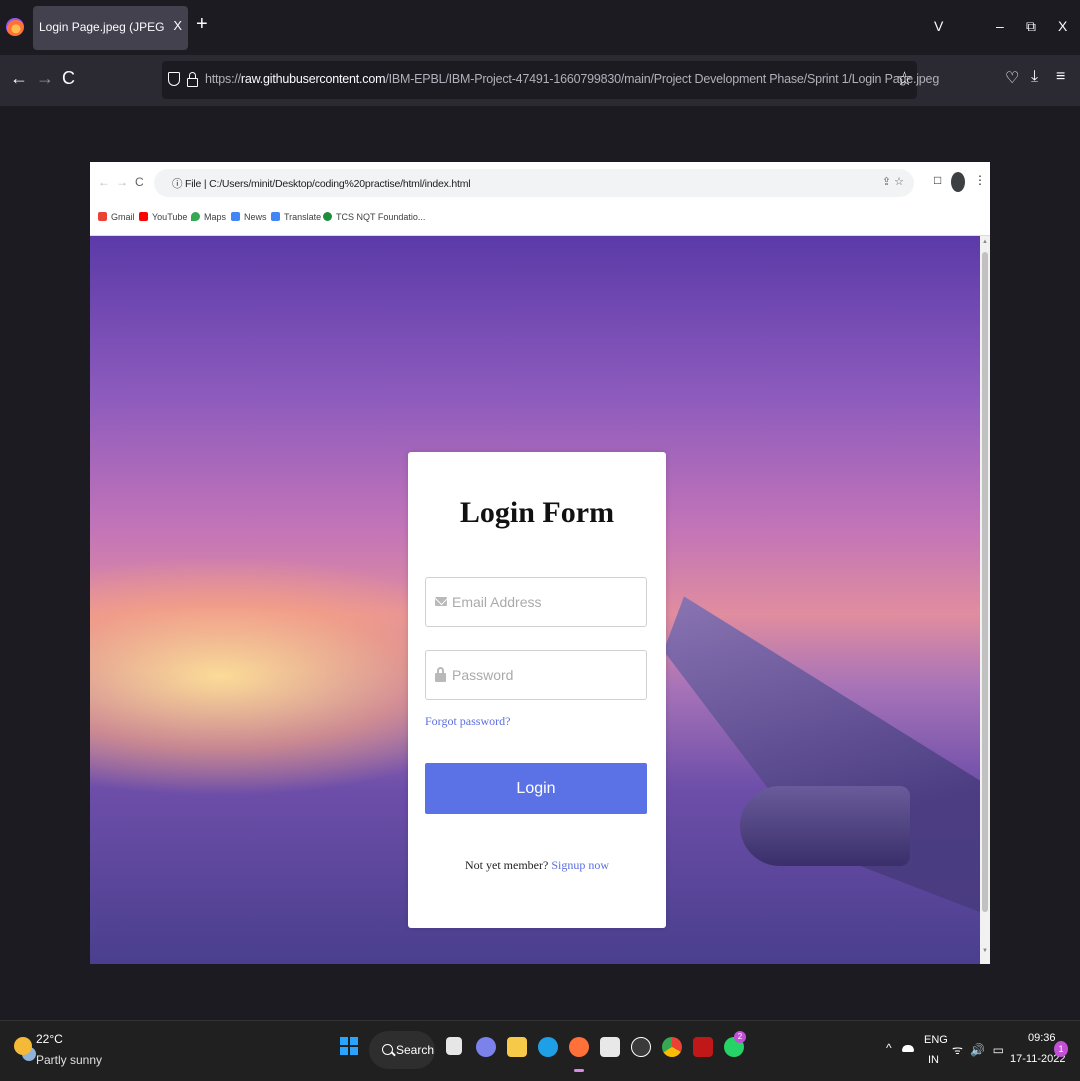  Describe the element at coordinates (985, 951) in the screenshot. I see `scroll-down-arrow: ▼` at that location.